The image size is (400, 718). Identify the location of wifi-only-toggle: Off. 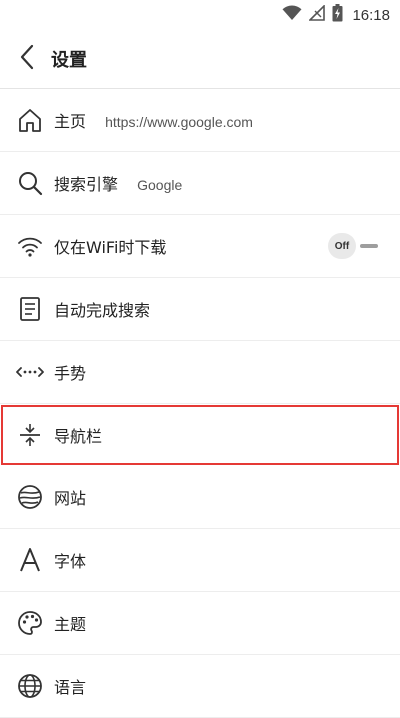
(353, 246).